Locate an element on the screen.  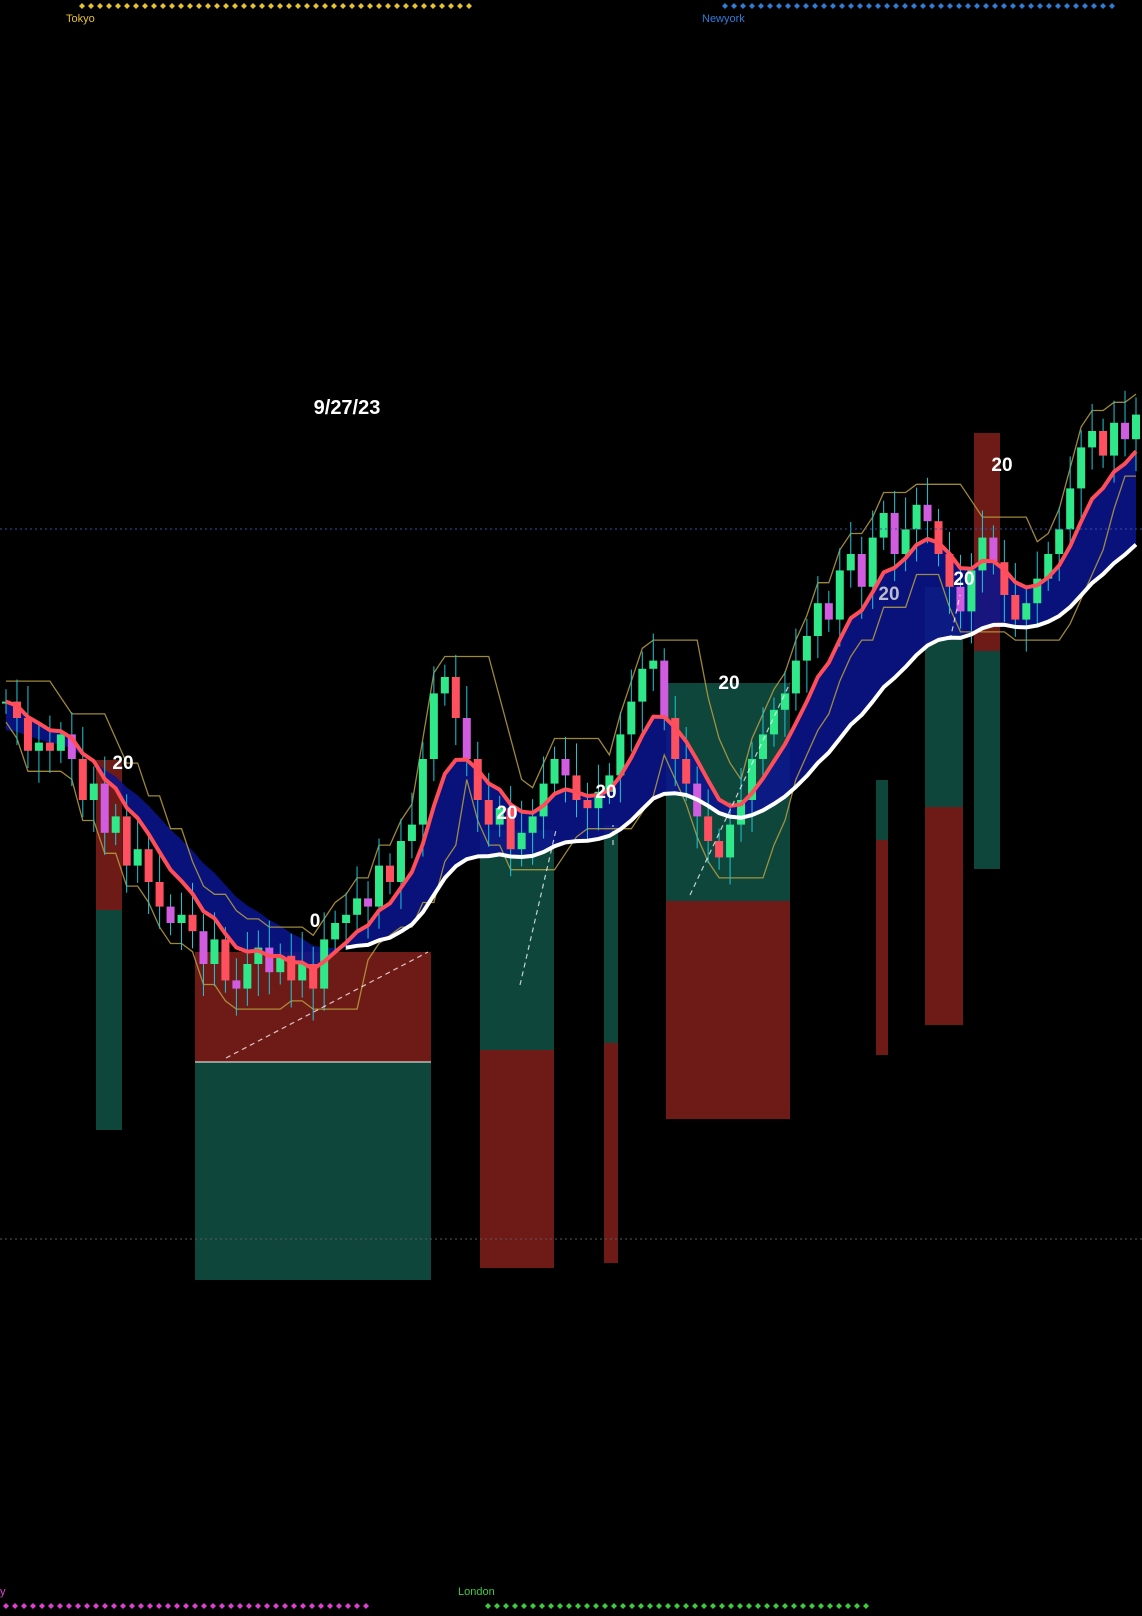
session-label-london: London is located at coordinates (476, 1592).